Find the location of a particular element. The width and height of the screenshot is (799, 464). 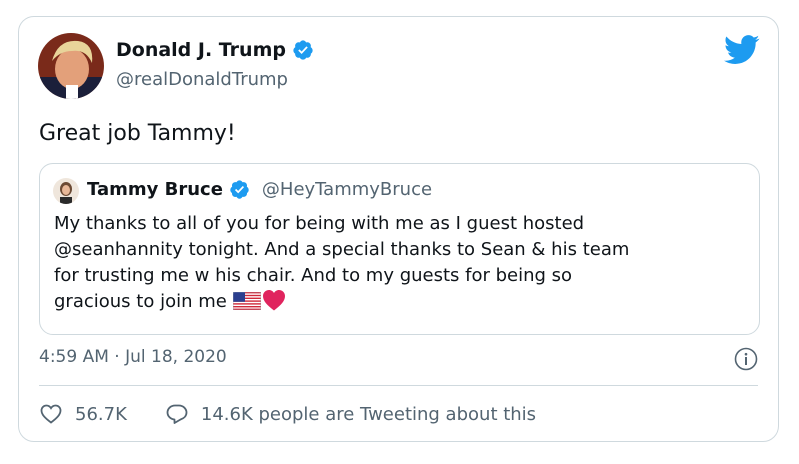

us-flag-emoji is located at coordinates (246, 301).